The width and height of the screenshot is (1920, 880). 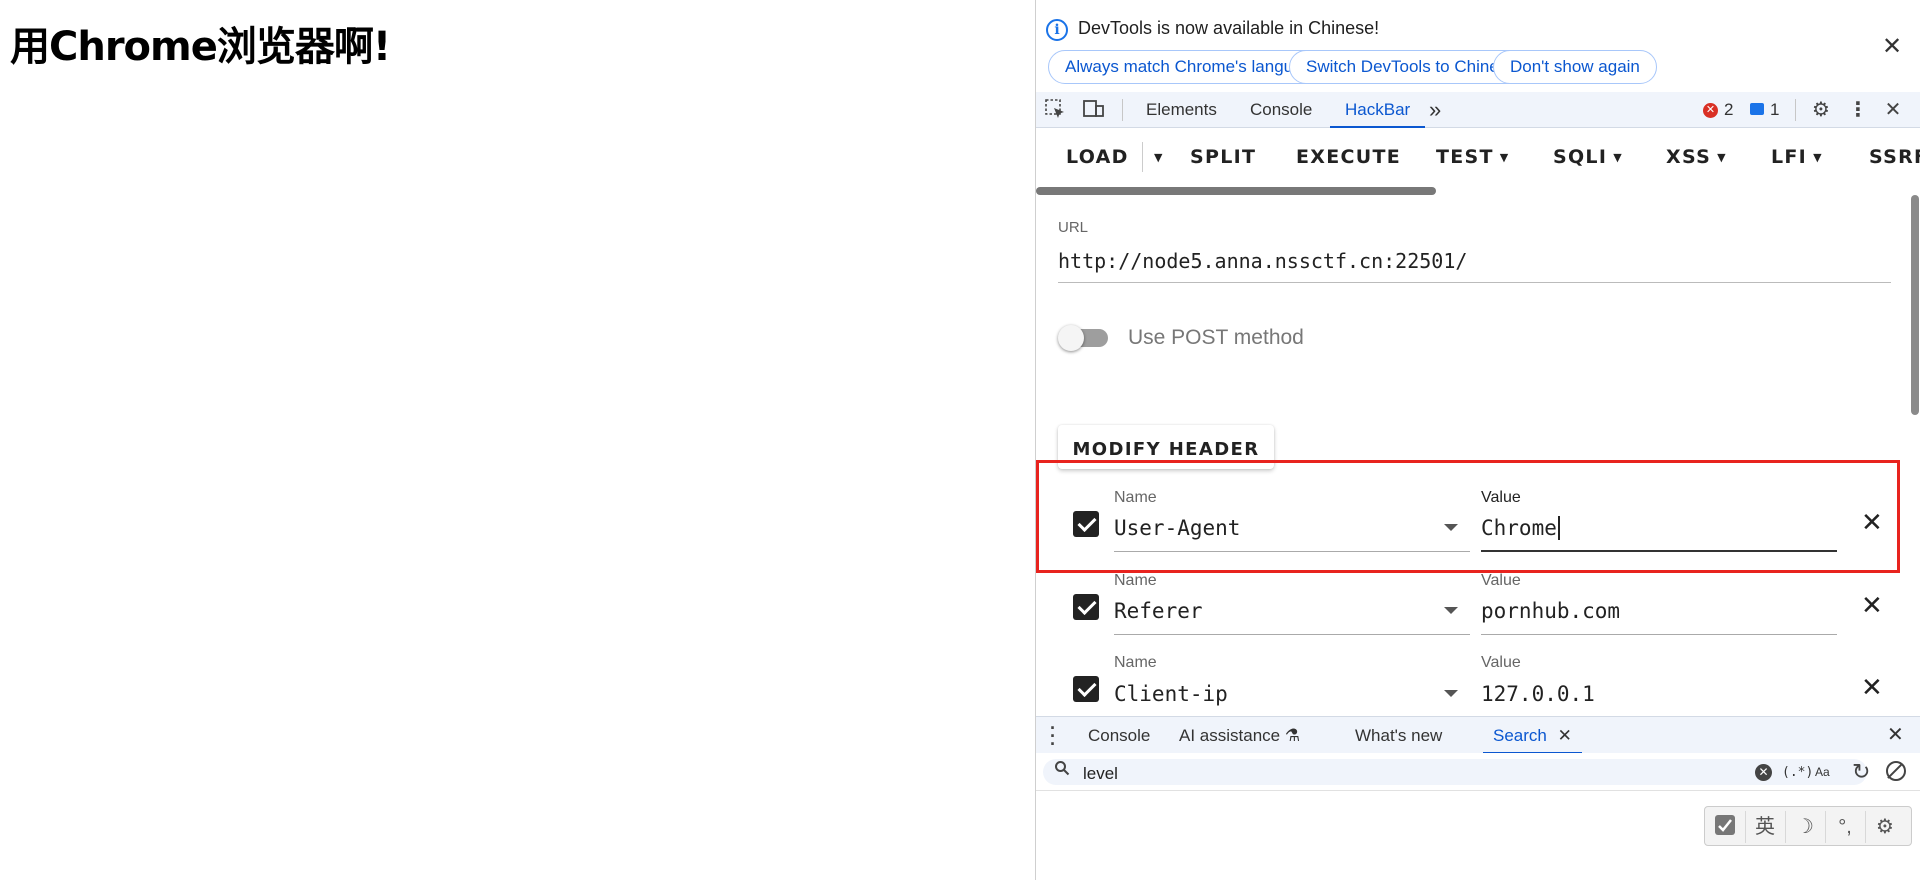 What do you see at coordinates (200, 47) in the screenshot?
I see `page-heading: 用Chrome浏览器啊!` at bounding box center [200, 47].